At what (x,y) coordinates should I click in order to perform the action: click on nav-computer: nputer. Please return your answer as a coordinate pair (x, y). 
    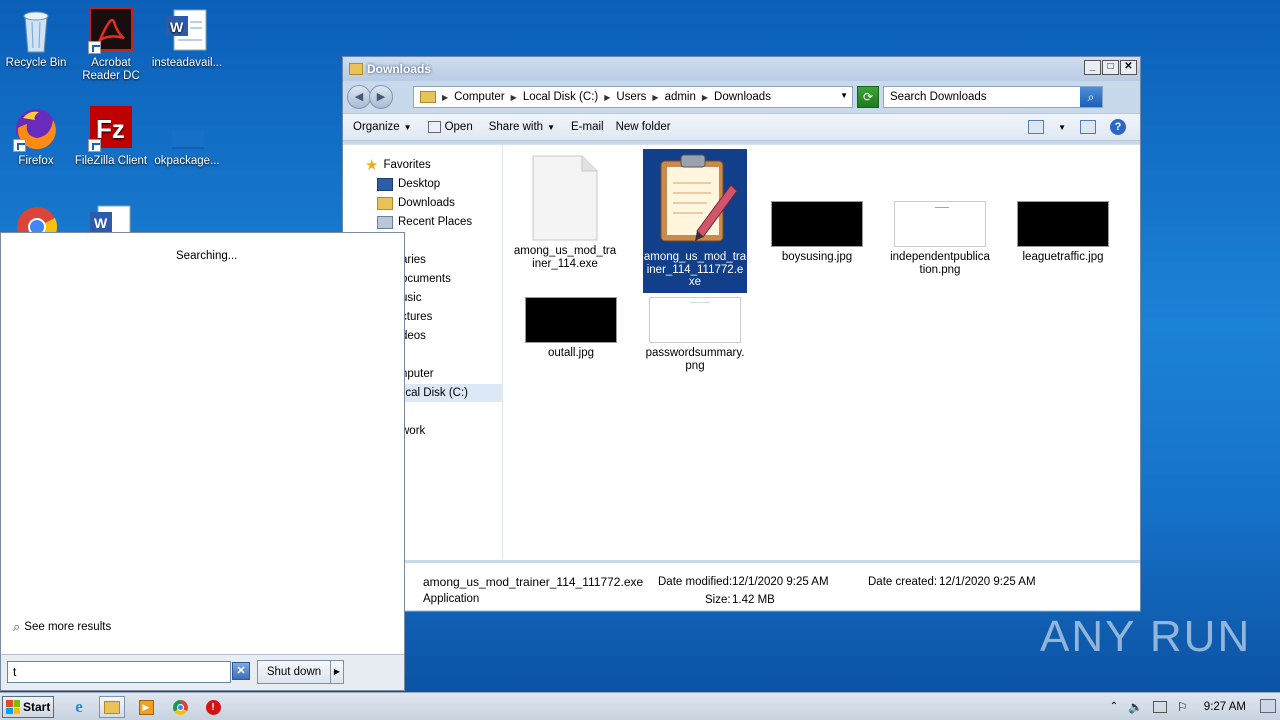
    Looking at the image, I should click on (417, 374).